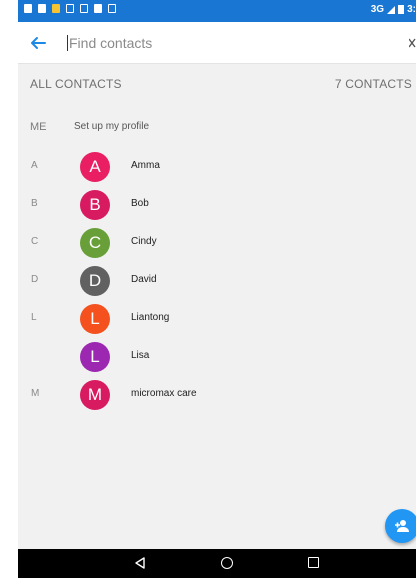  What do you see at coordinates (217, 84) in the screenshot?
I see `section-header: ALL CONTACTS 7 CONTACTS` at bounding box center [217, 84].